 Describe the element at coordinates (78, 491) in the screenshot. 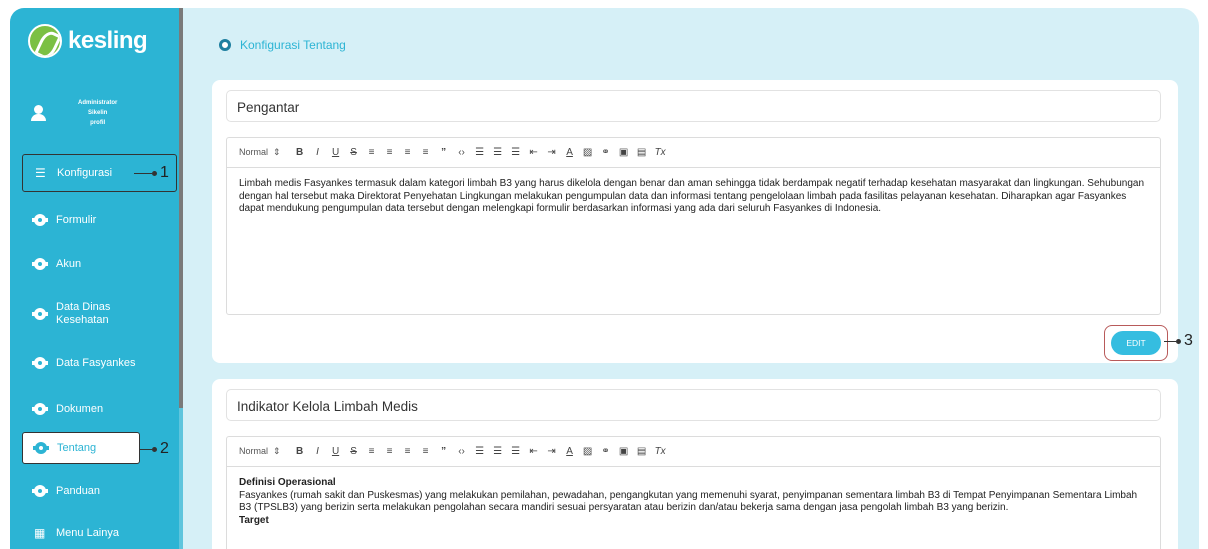

I see `sidebar-item-label: Panduan` at that location.